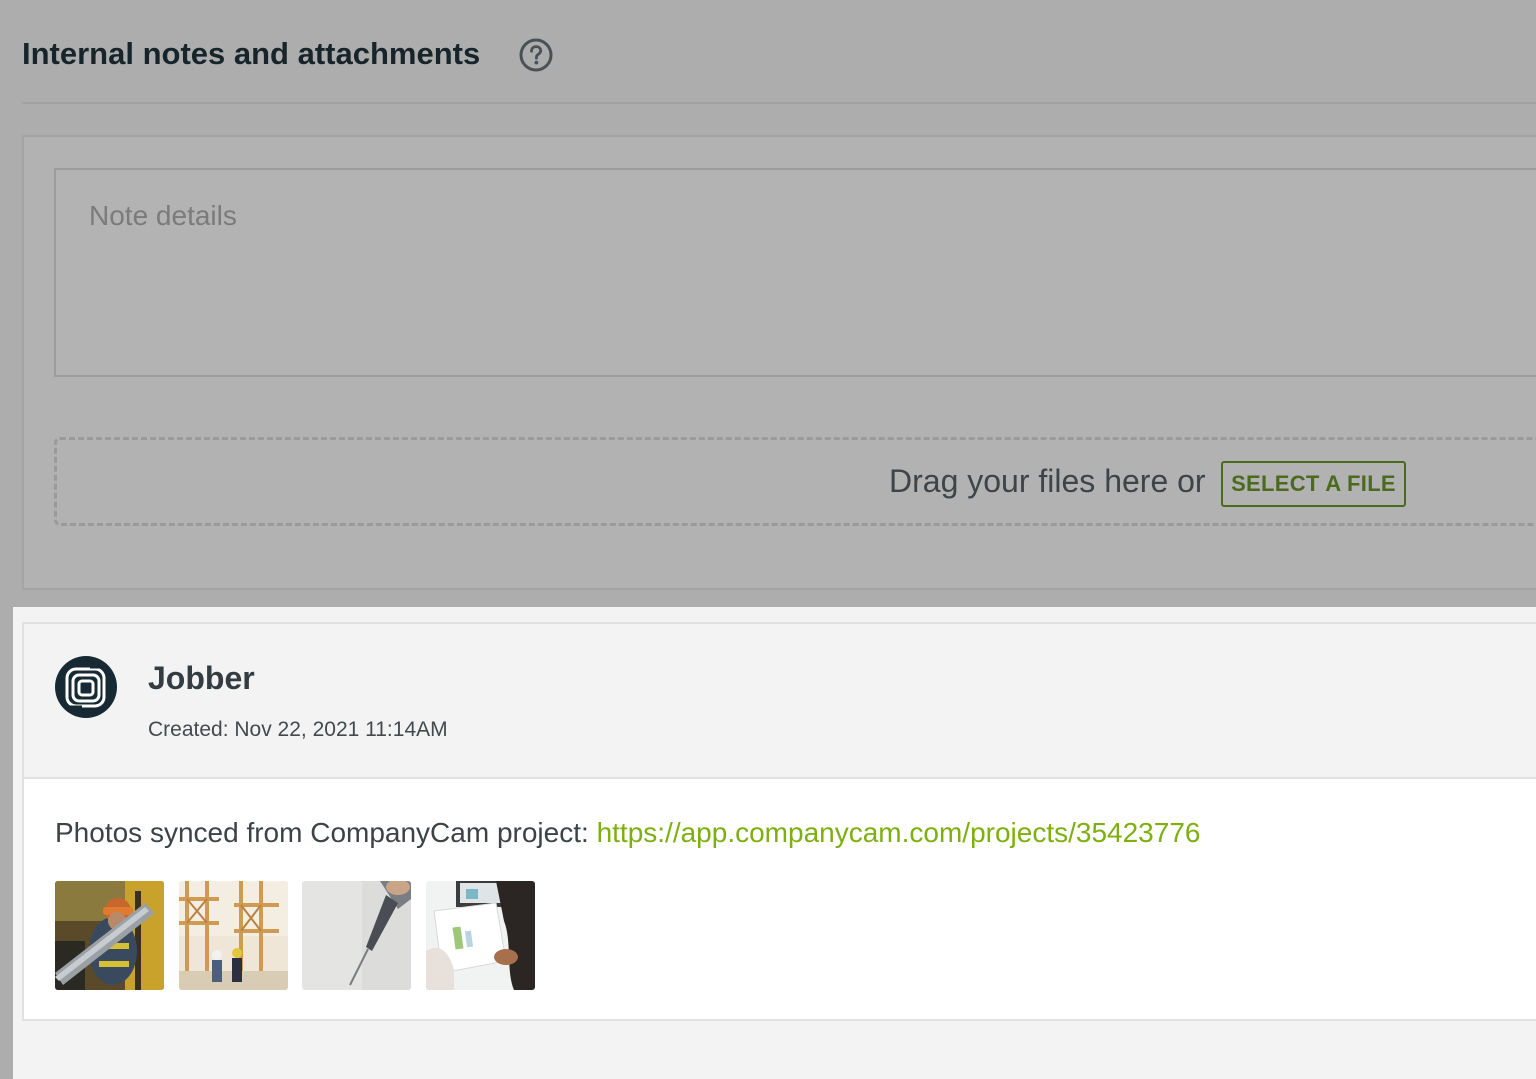 The image size is (1536, 1079). I want to click on question-circle-icon, so click(536, 55).